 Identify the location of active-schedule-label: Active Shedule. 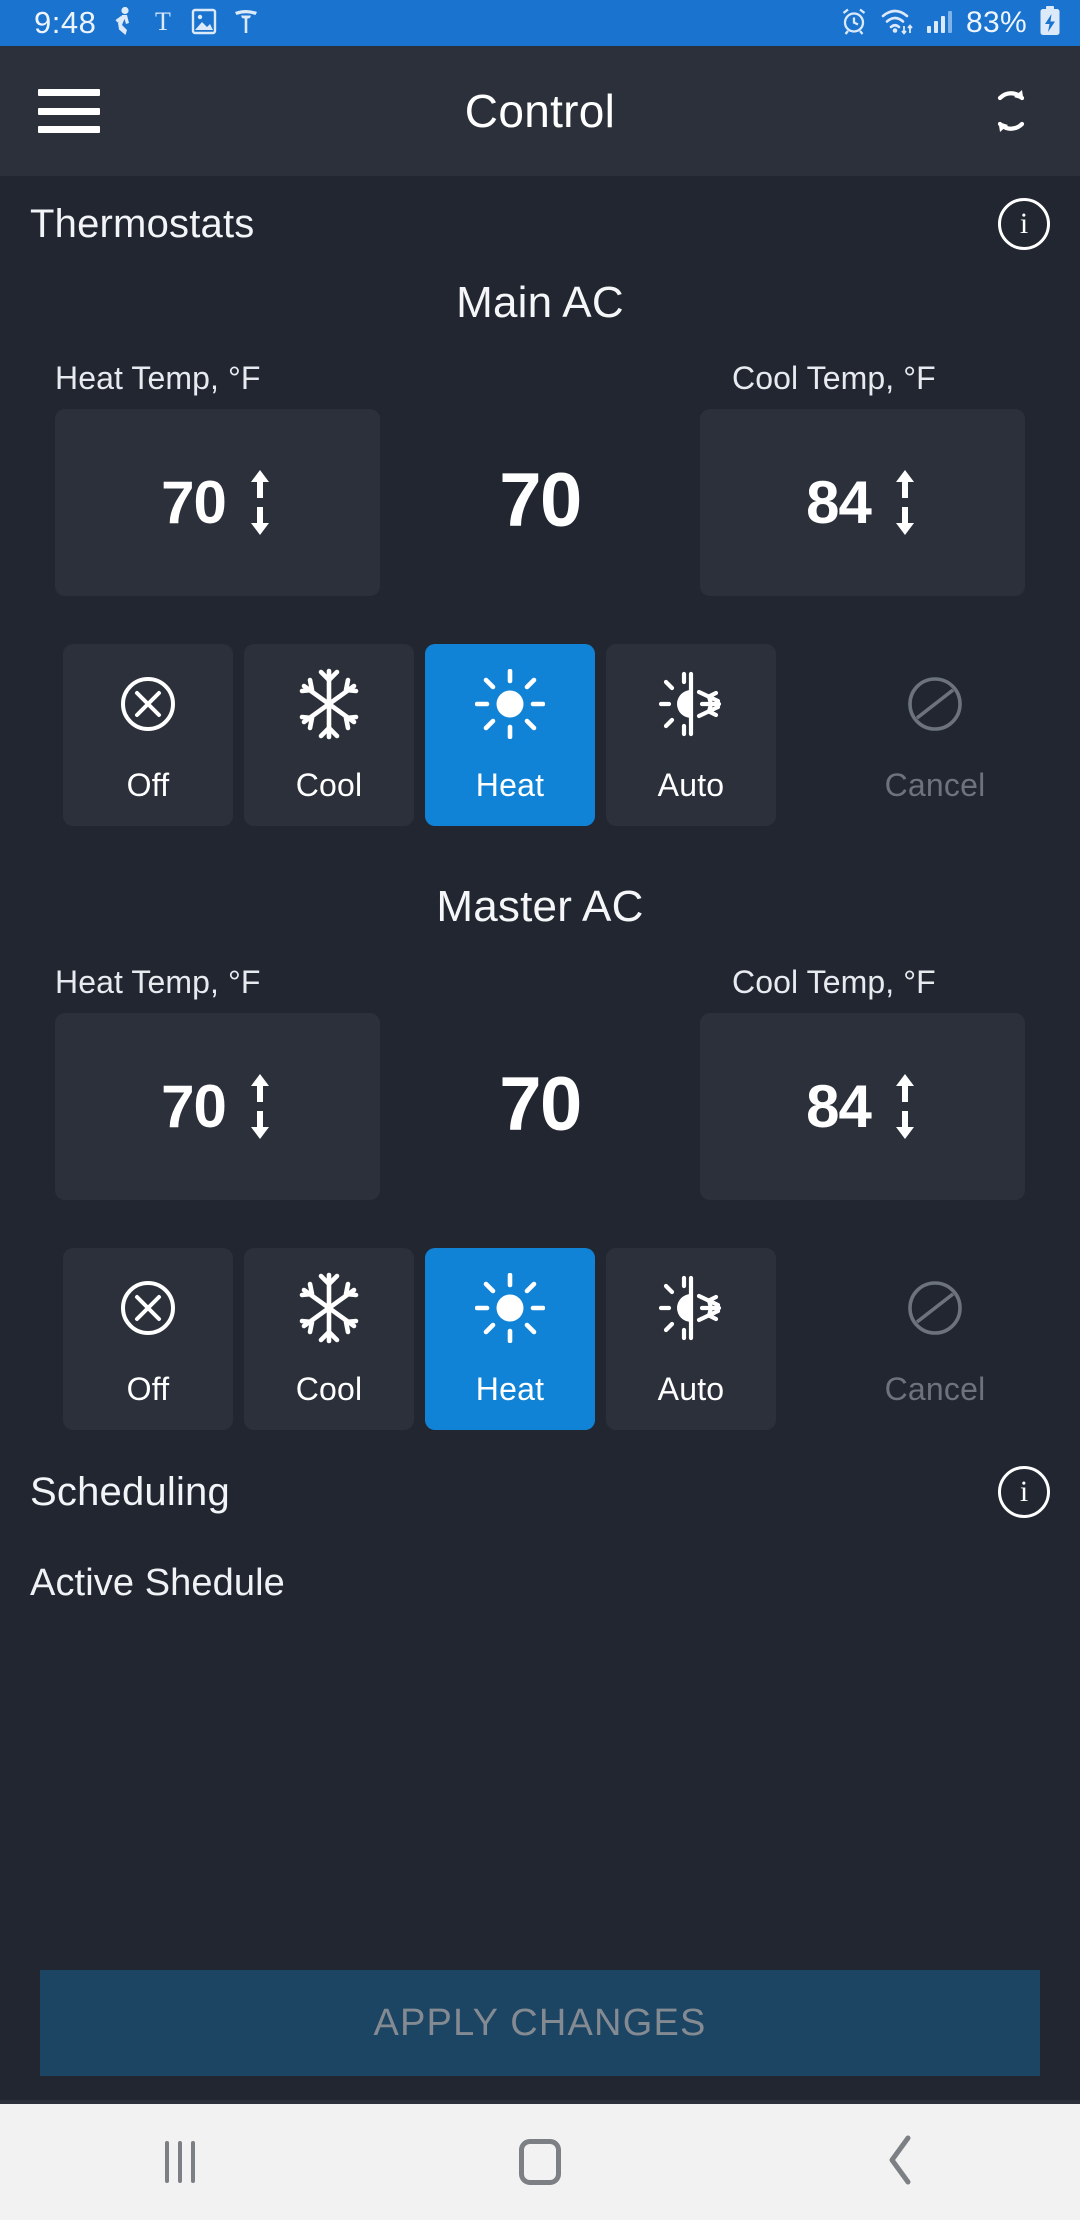
(157, 1583).